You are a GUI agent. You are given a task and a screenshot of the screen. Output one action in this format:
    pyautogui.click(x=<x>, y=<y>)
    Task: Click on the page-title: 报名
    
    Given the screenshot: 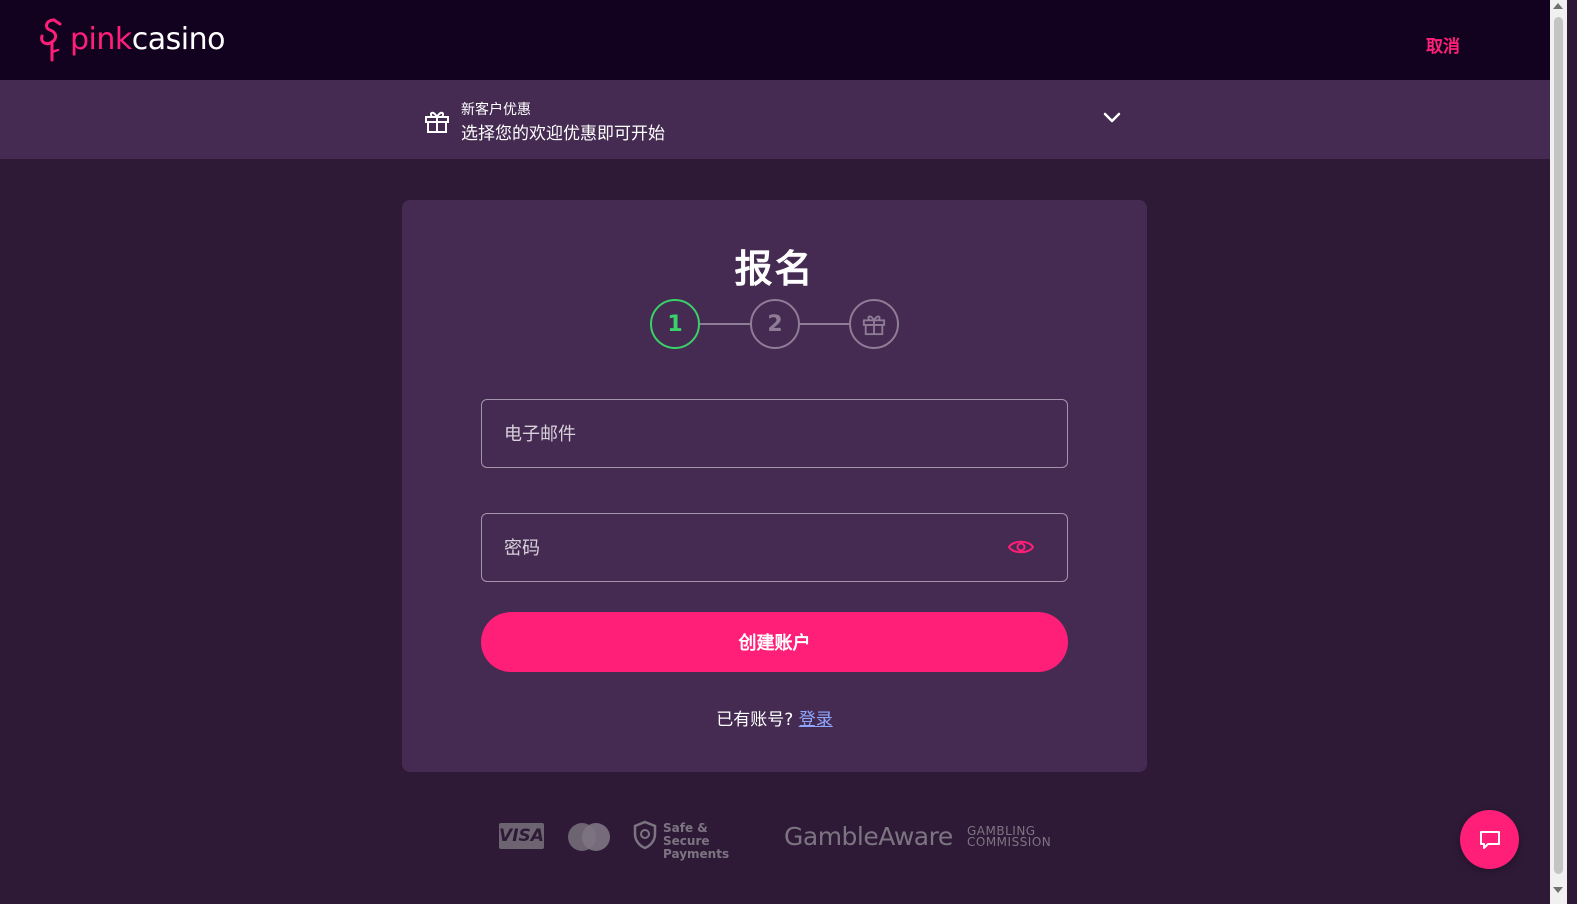 What is the action you would take?
    pyautogui.click(x=774, y=269)
    